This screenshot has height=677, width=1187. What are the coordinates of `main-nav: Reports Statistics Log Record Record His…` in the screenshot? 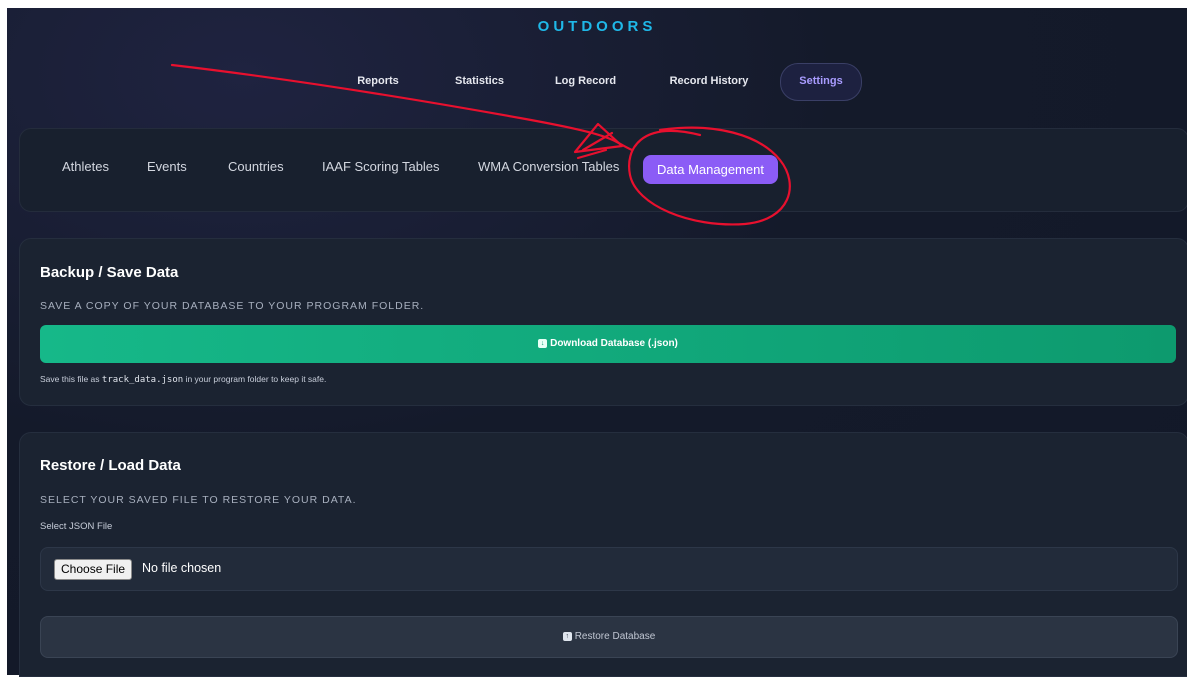 It's located at (597, 82).